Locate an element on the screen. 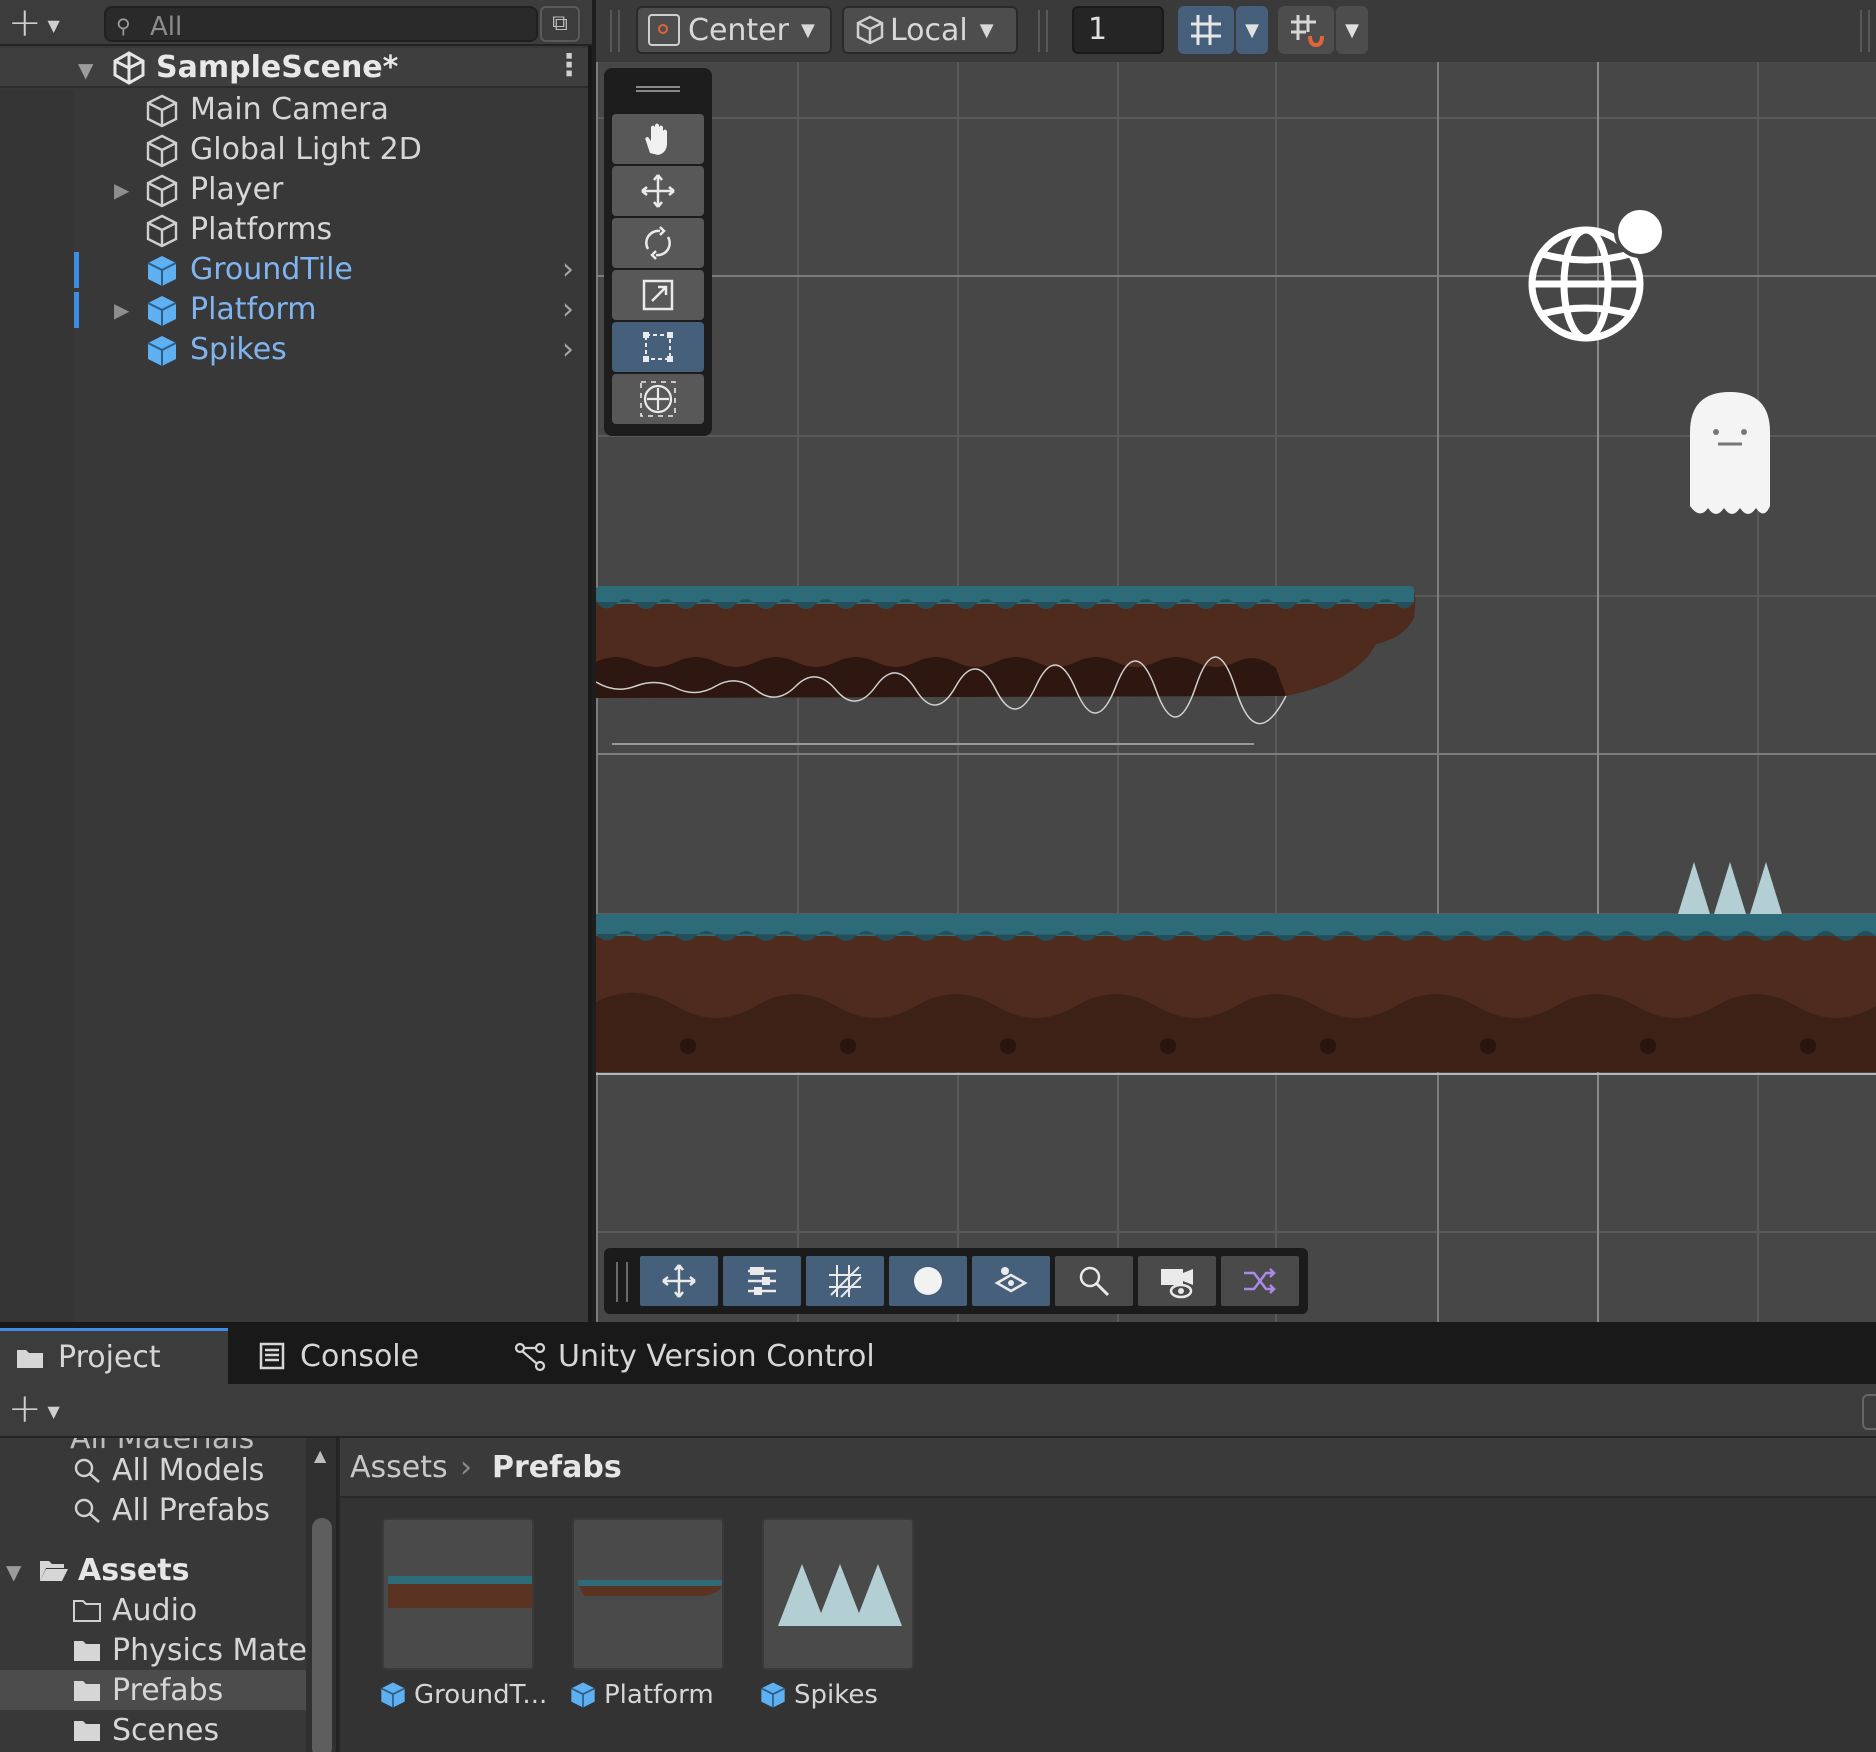 The image size is (1876, 1752). tab-console: Console is located at coordinates (341, 1356).